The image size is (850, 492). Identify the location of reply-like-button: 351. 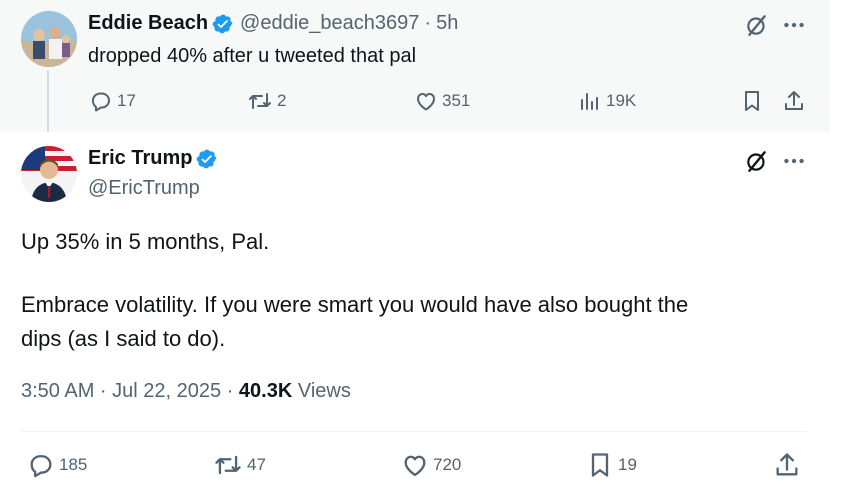
(442, 101).